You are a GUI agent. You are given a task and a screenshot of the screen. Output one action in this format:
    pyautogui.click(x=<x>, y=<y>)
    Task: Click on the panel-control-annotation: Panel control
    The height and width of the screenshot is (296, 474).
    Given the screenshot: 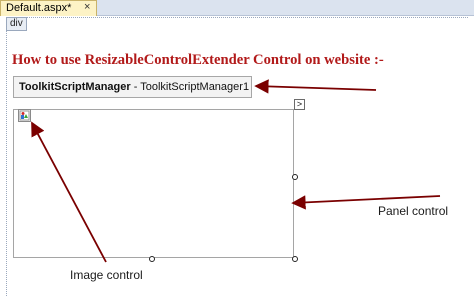 What is the action you would take?
    pyautogui.click(x=413, y=211)
    